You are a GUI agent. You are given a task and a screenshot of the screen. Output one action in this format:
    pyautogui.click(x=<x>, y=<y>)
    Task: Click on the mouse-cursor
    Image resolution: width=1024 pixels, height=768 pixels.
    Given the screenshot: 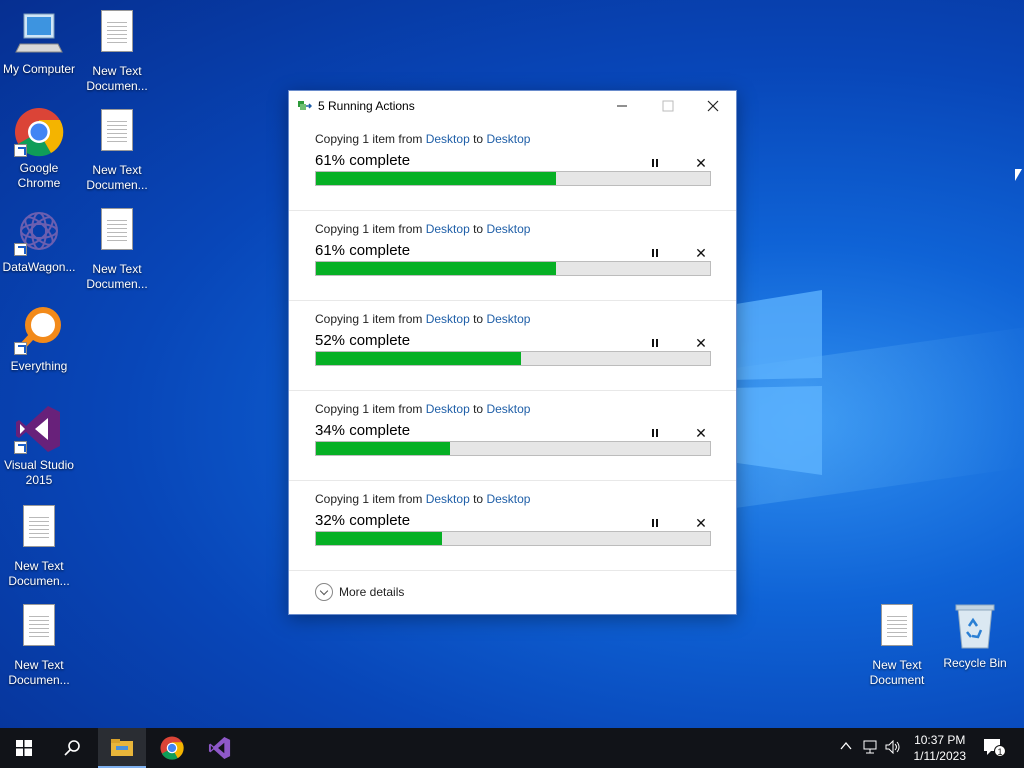 What is the action you would take?
    pyautogui.click(x=1018, y=175)
    